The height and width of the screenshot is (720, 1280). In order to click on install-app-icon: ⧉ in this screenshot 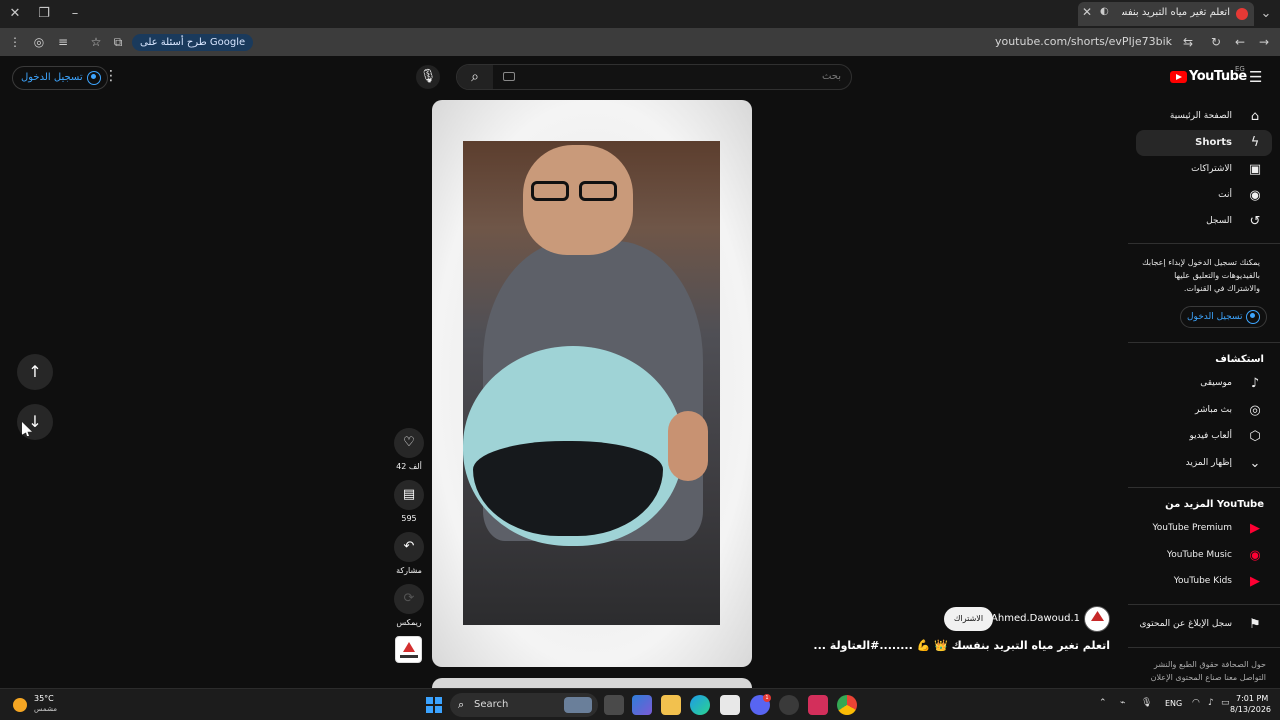, I will do `click(118, 42)`.